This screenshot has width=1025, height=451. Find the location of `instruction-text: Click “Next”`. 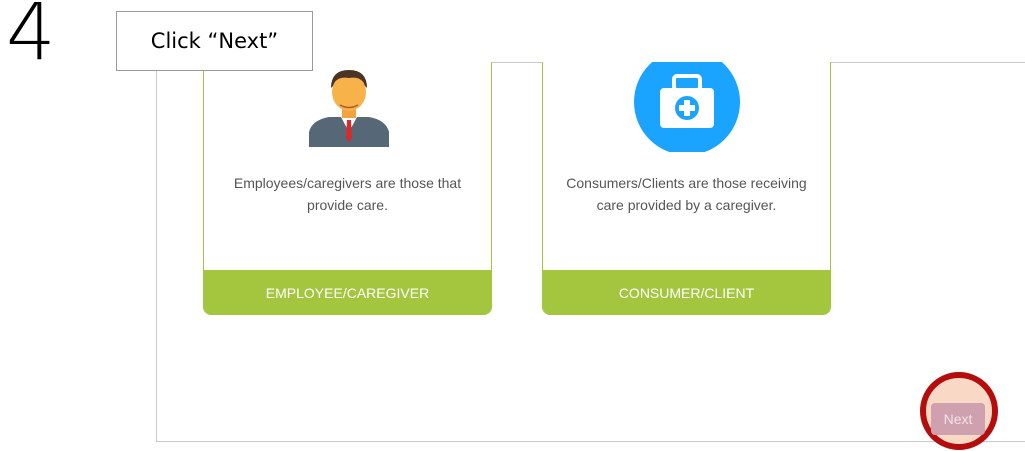

instruction-text: Click “Next” is located at coordinates (214, 41).